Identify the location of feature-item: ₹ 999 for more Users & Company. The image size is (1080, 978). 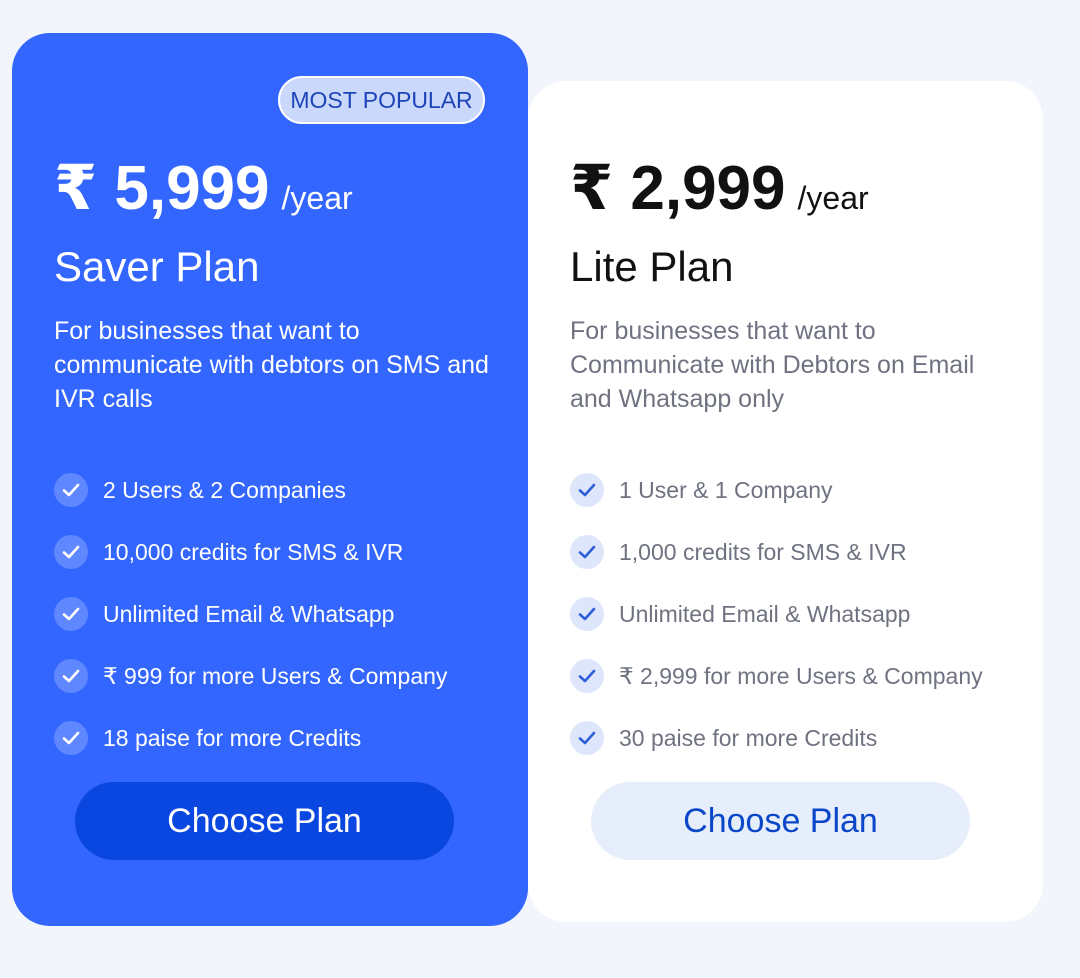
(250, 690).